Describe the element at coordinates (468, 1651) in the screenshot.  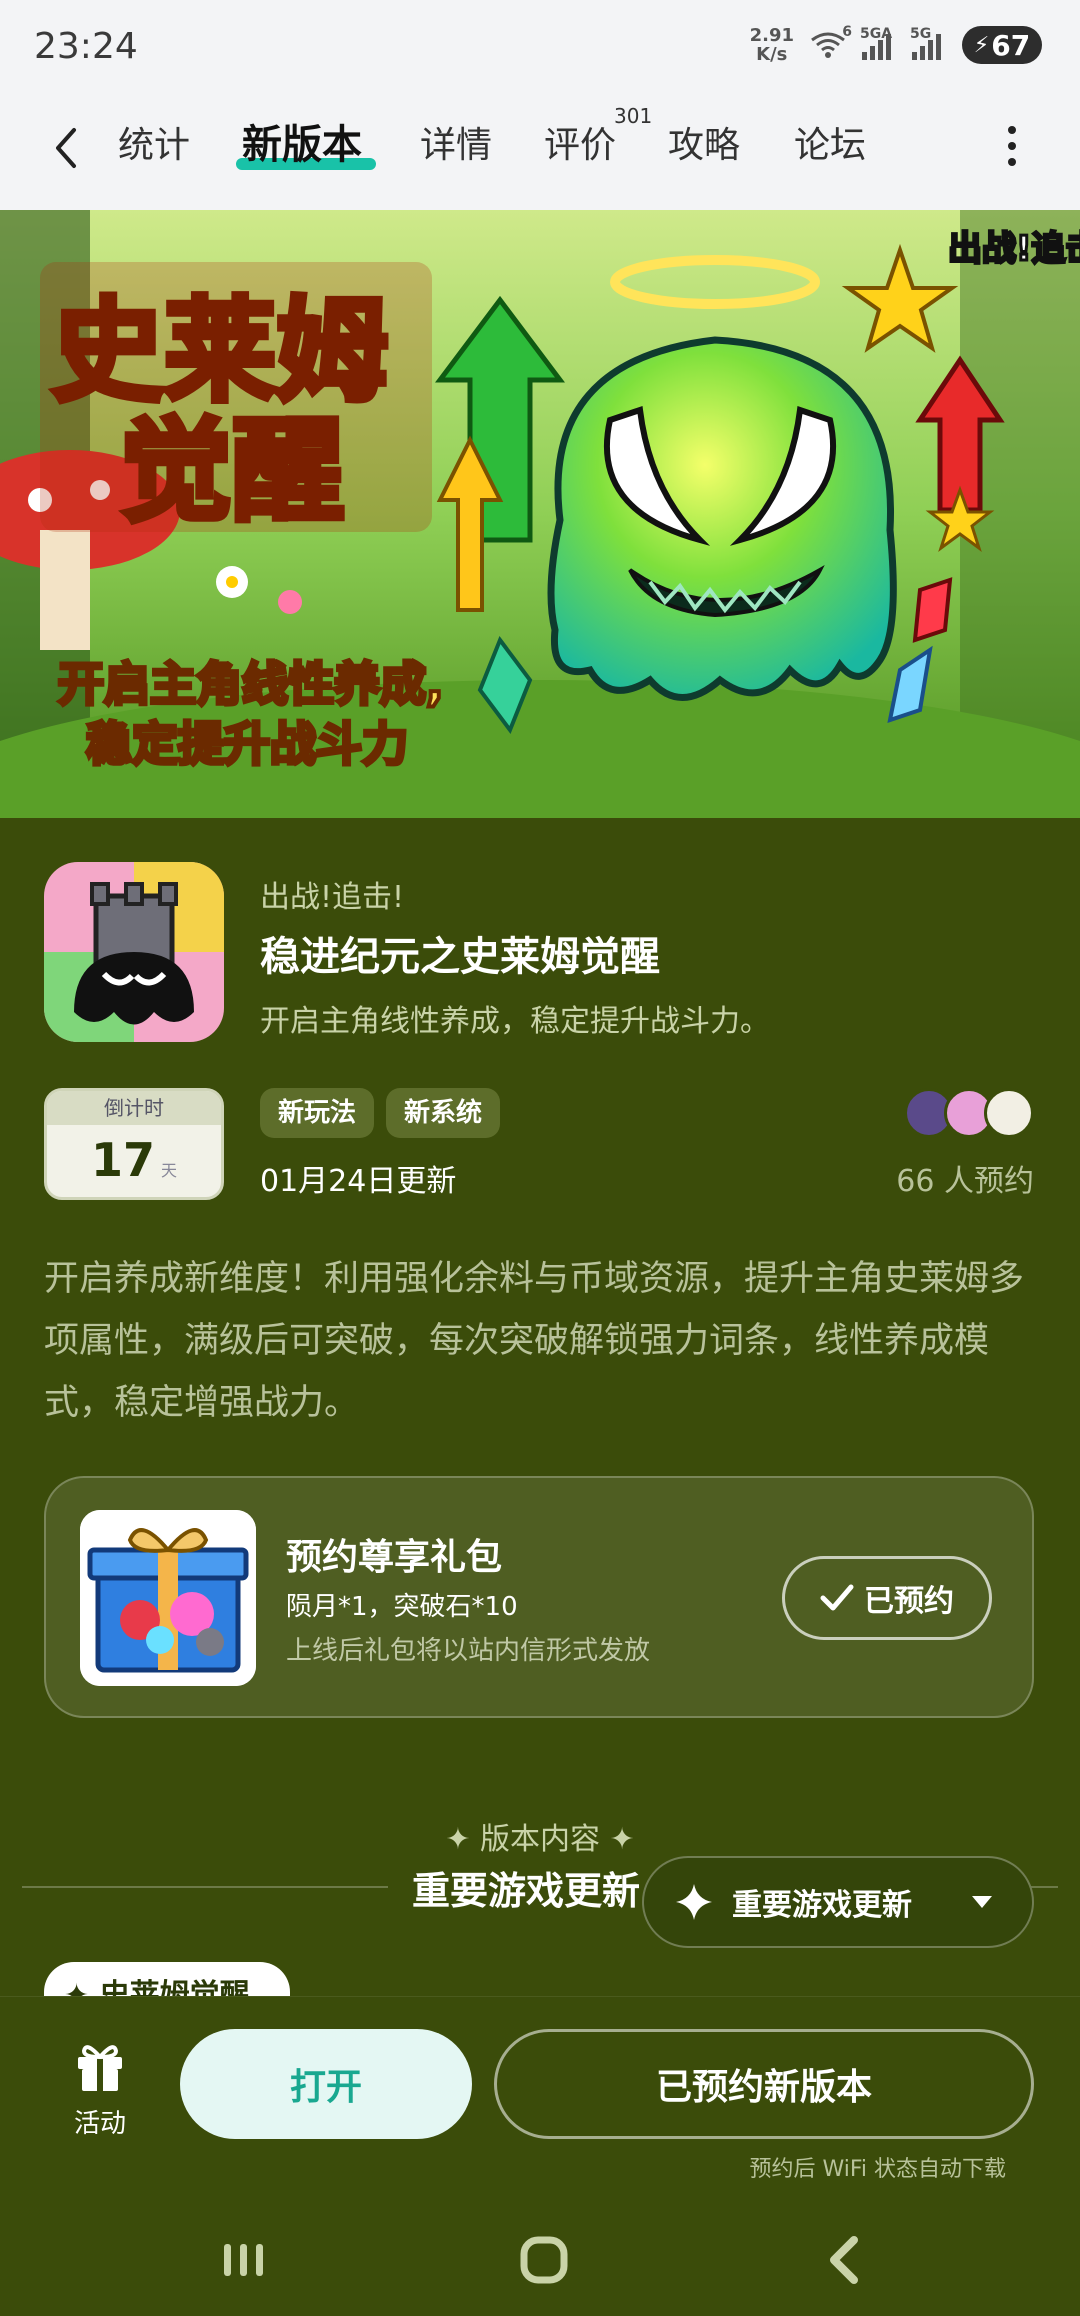
I see `gift-note: 上线后礼包将以站内信形式发放` at that location.